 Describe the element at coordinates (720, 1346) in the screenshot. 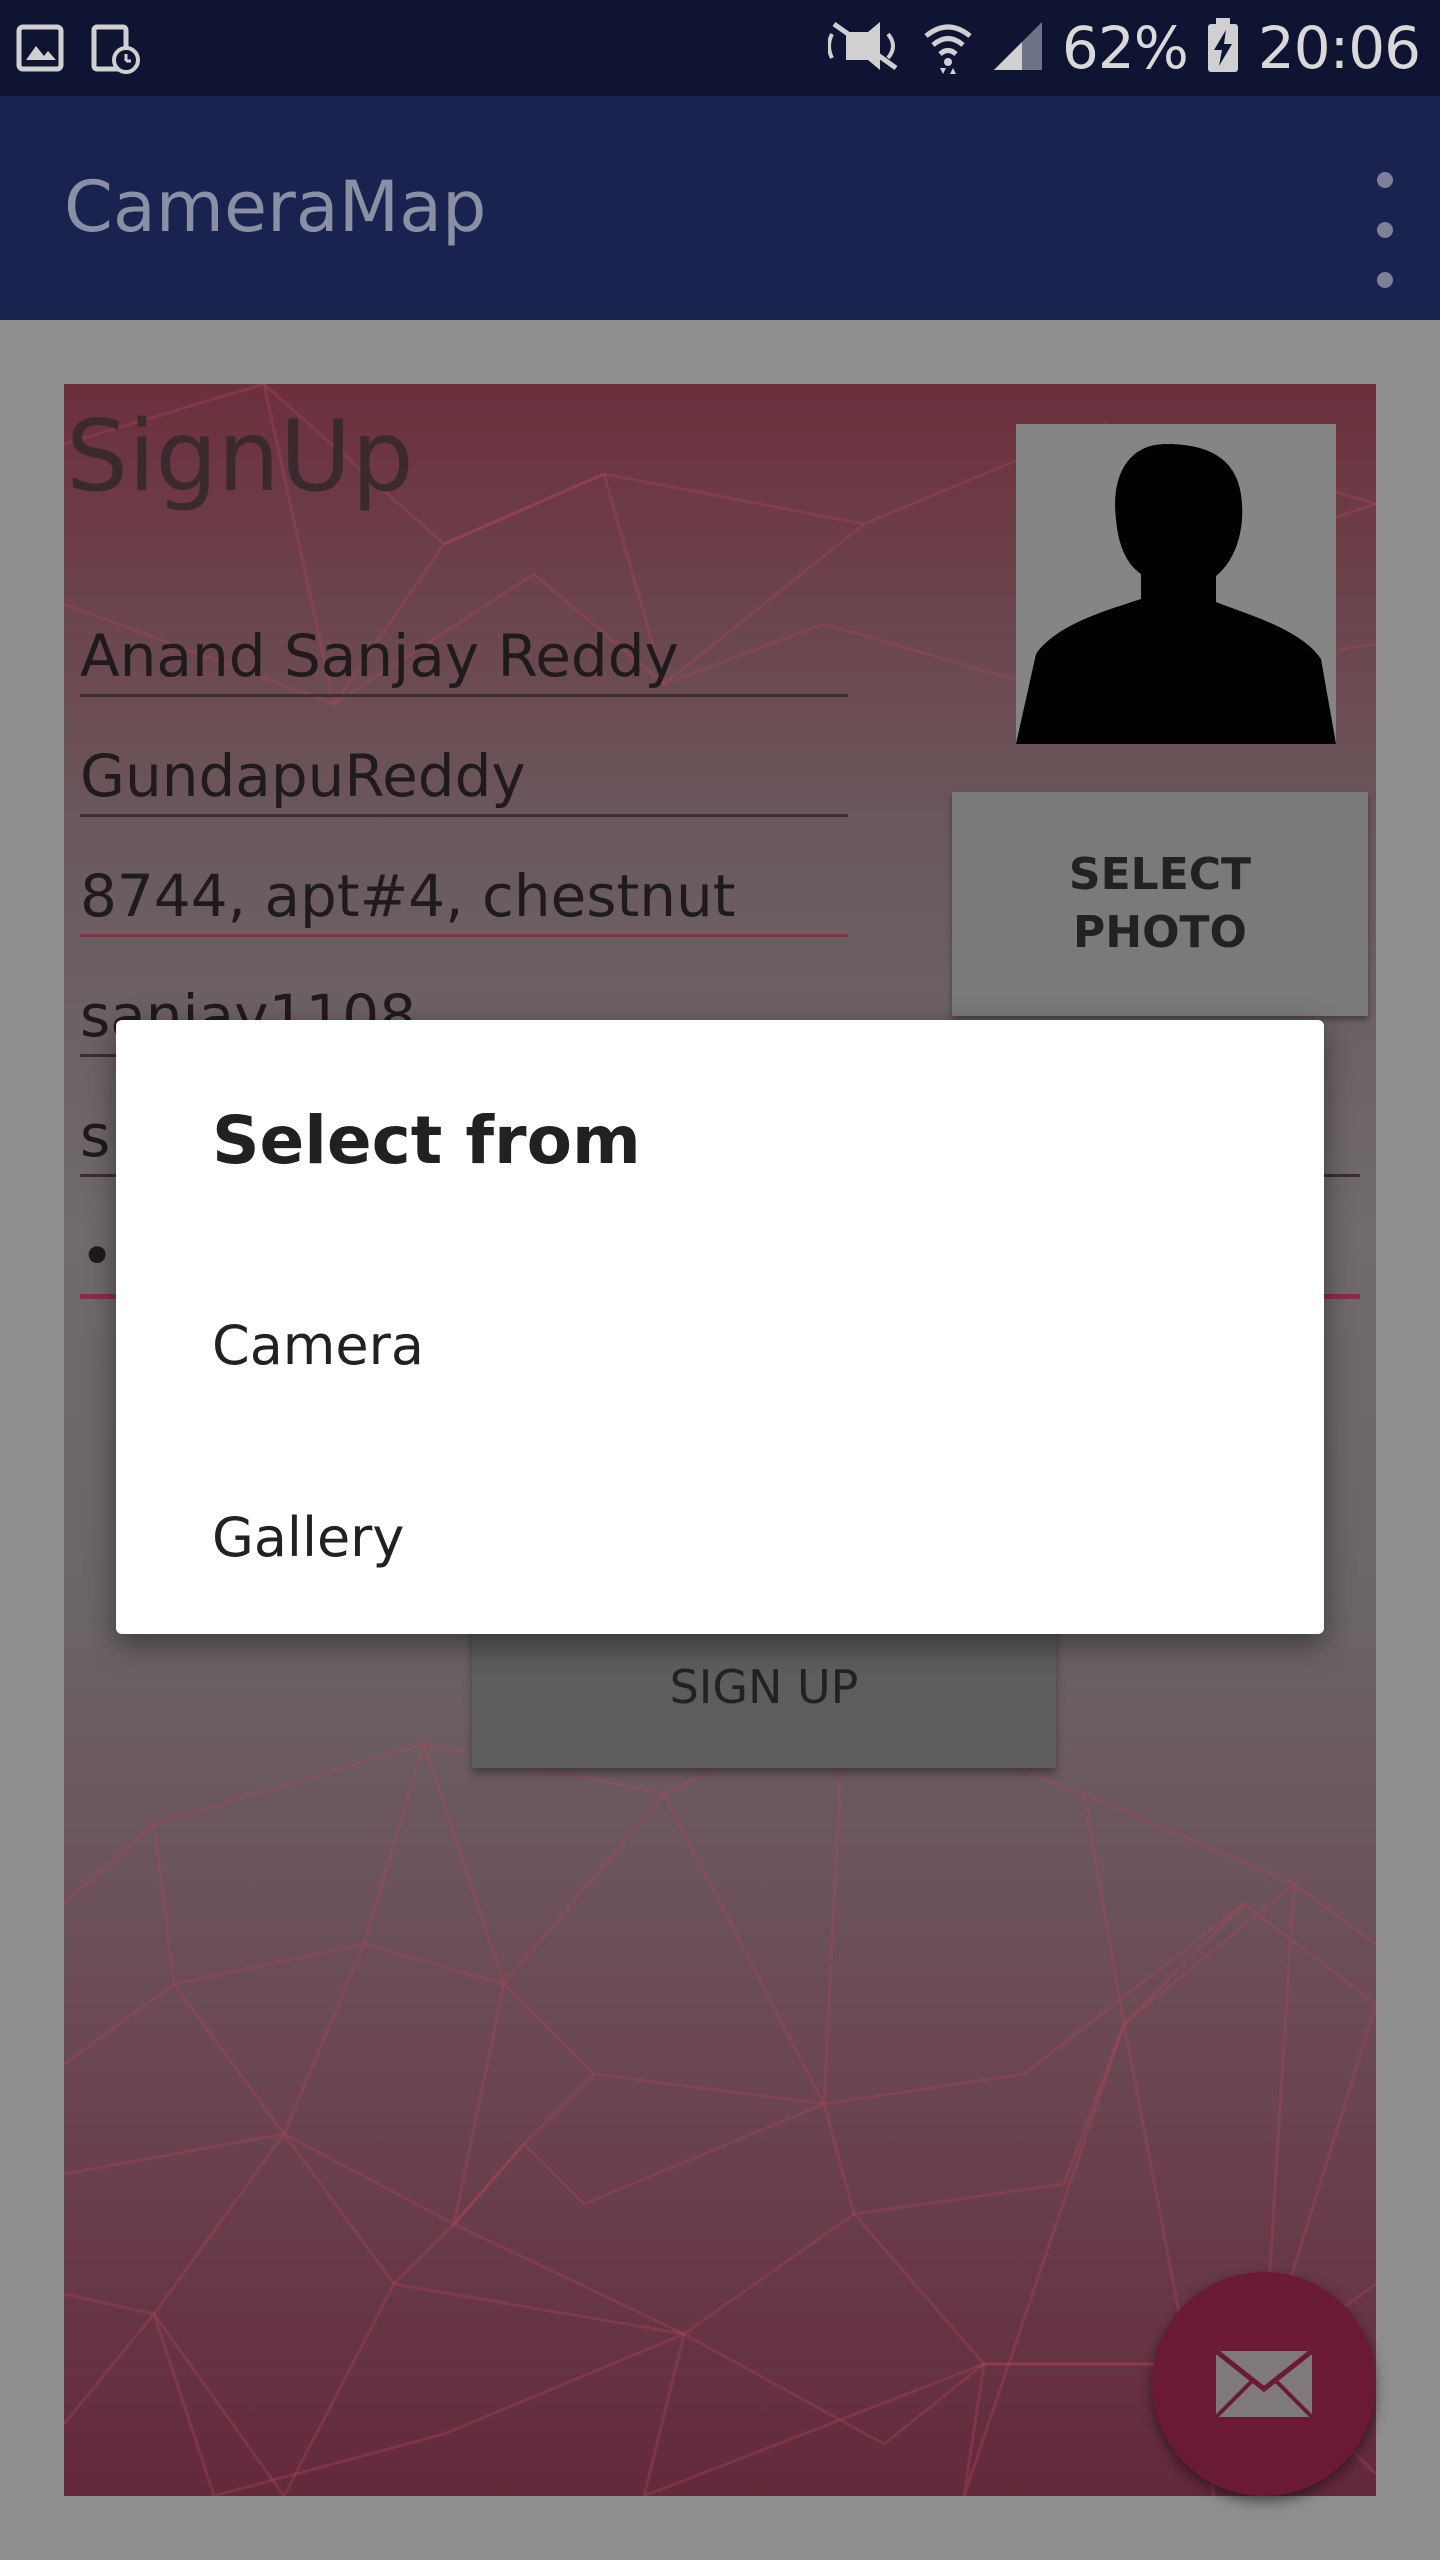

I see `option-camera: Camera` at that location.